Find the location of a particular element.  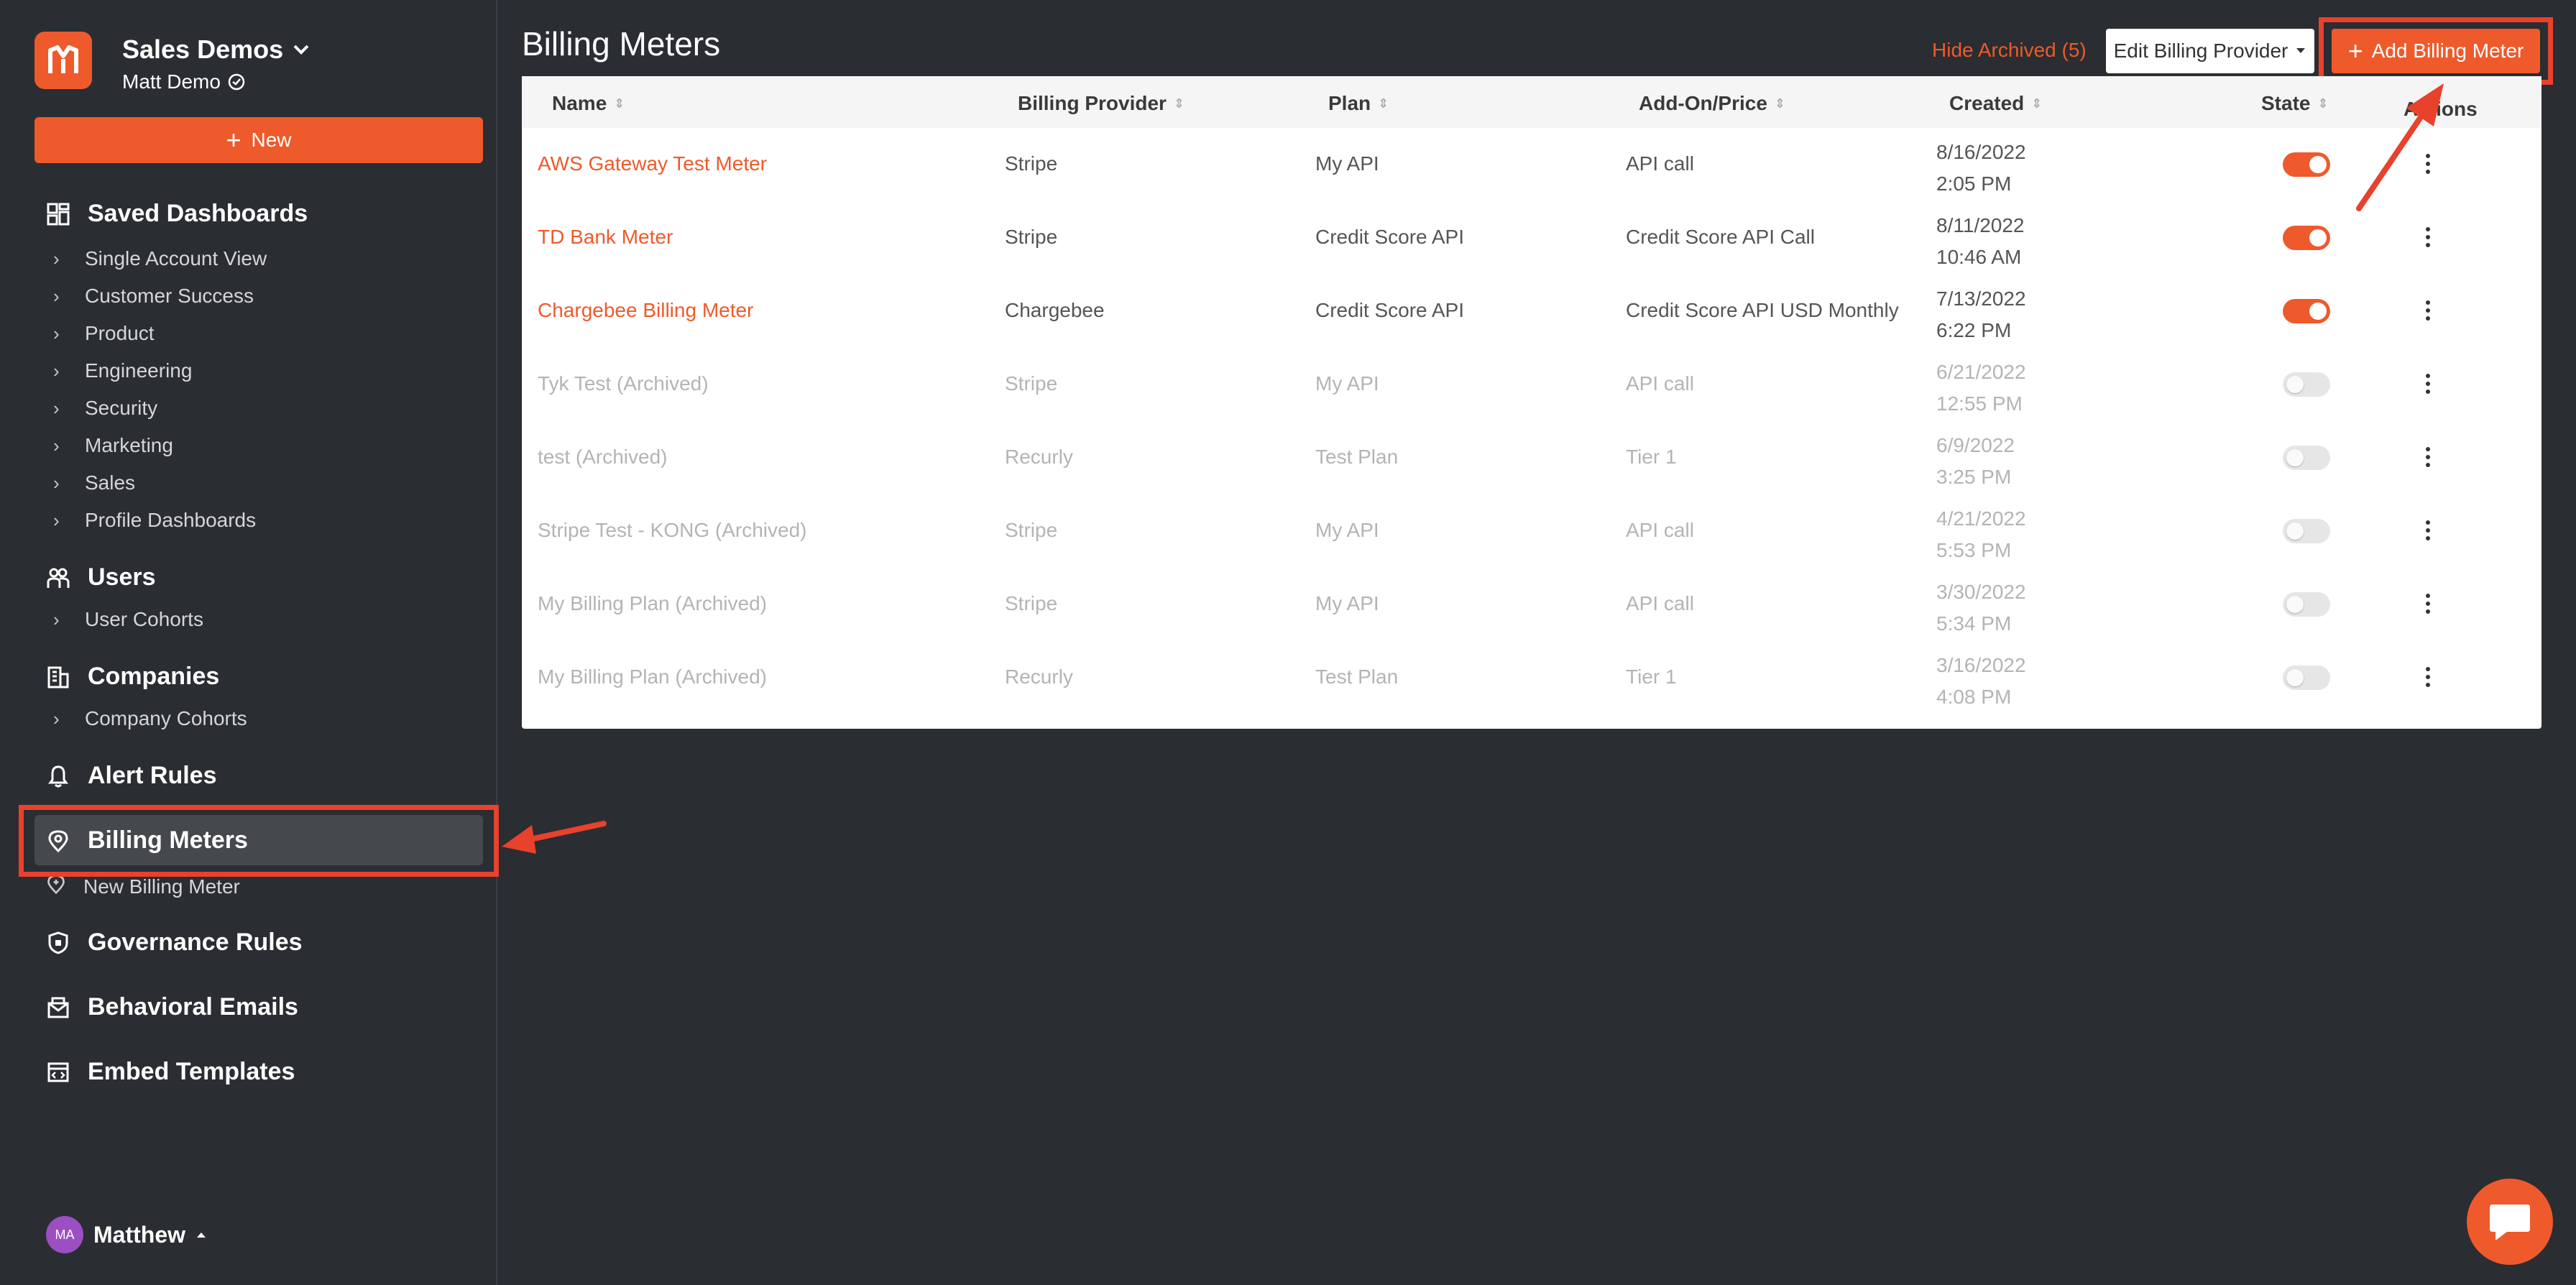

nav-item-engineering: › Engineering is located at coordinates (122, 370).